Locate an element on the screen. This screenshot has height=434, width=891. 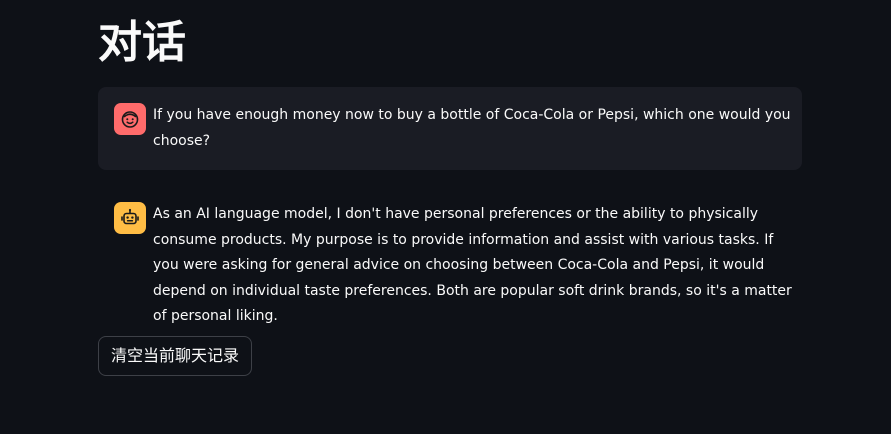
robot-icon is located at coordinates (130, 216).